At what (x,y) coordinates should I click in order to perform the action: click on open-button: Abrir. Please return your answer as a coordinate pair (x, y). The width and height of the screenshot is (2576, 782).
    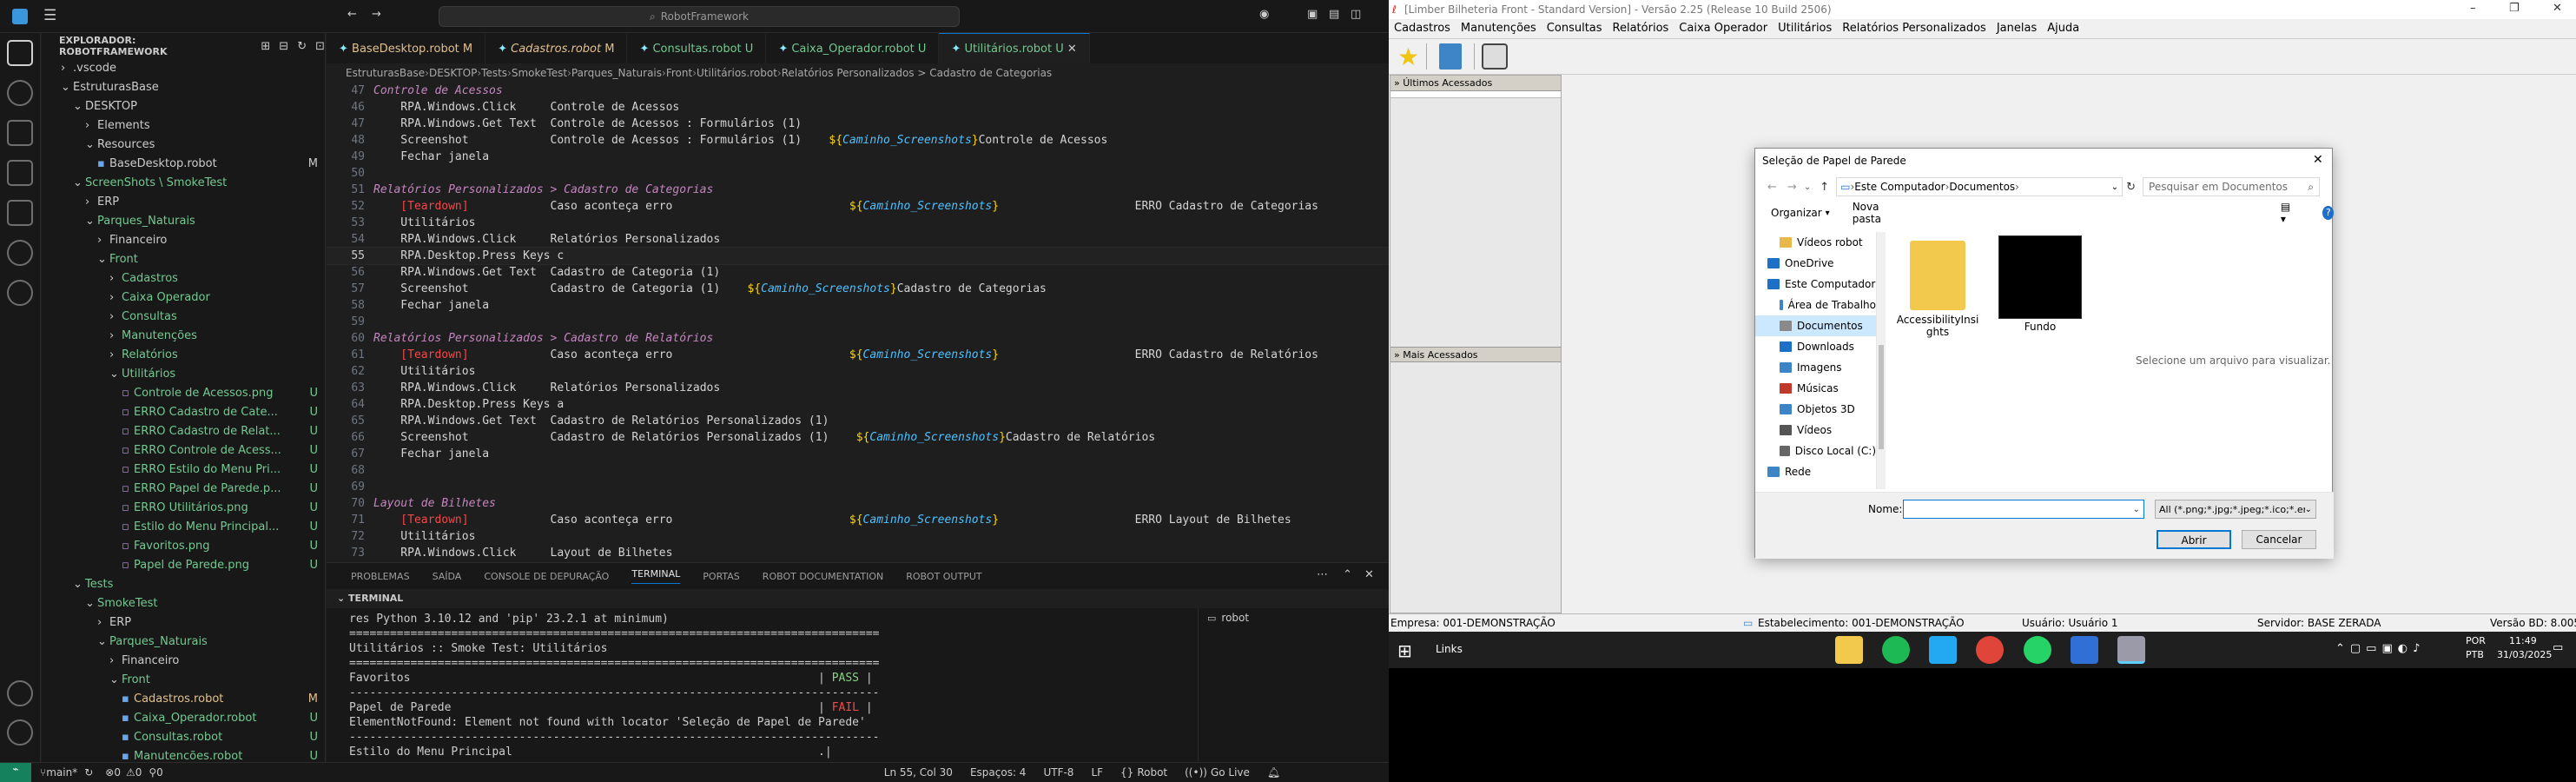
    Looking at the image, I should click on (2194, 540).